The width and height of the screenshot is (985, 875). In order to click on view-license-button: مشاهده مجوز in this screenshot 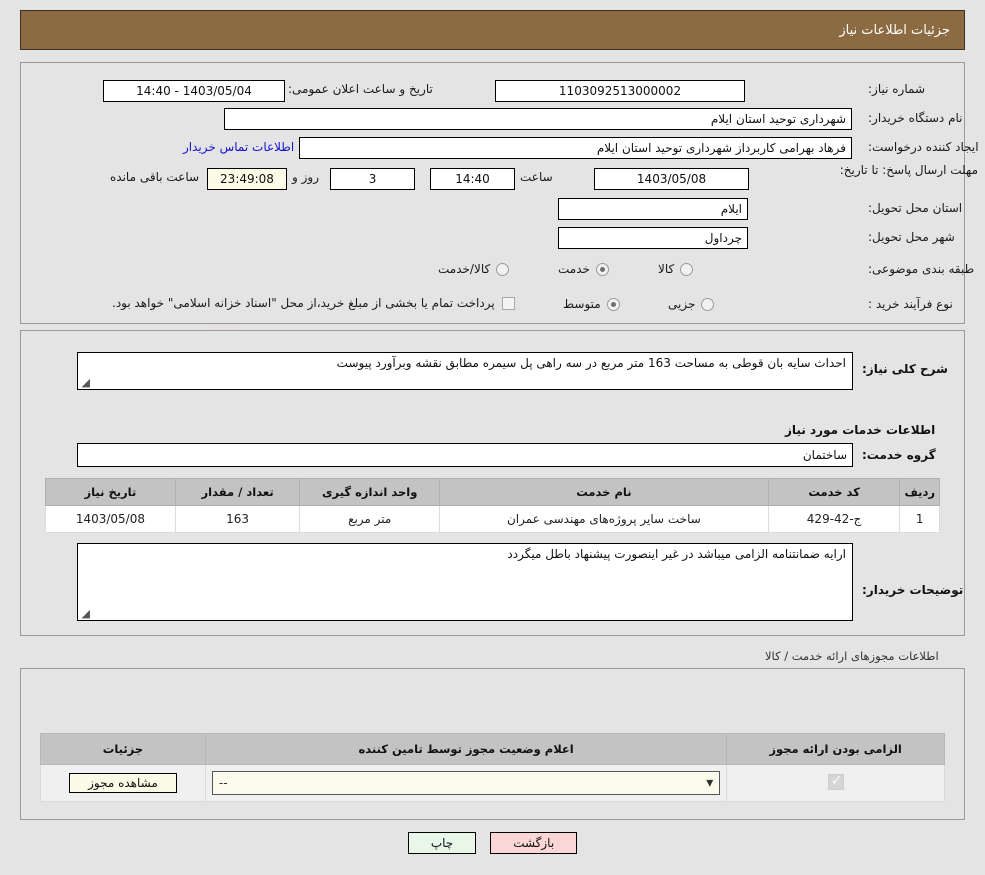, I will do `click(123, 783)`.